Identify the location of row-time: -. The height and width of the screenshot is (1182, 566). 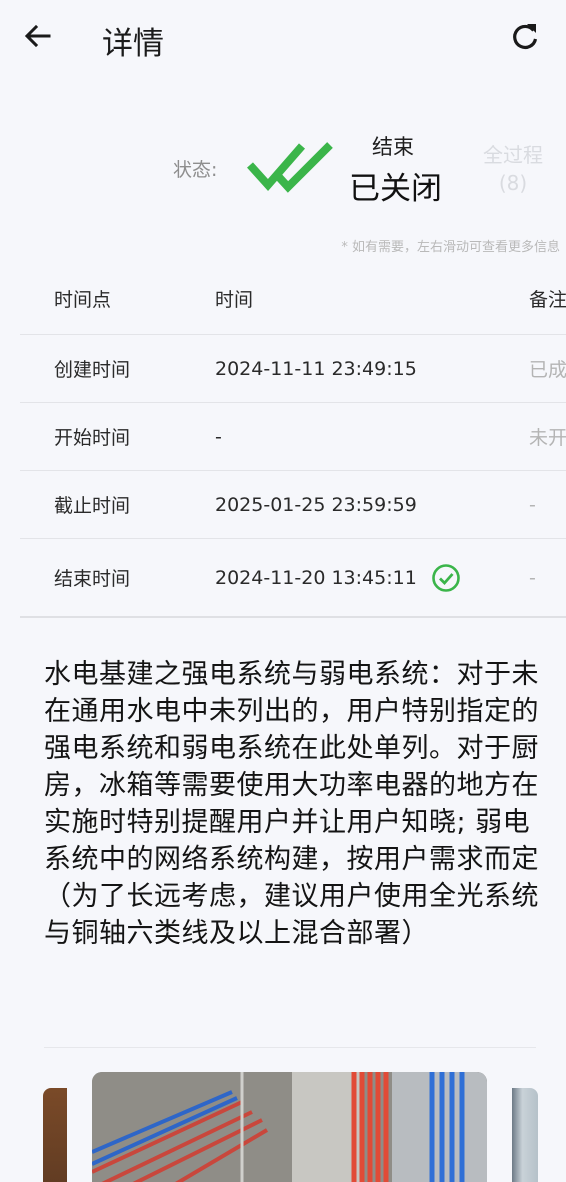
(218, 436).